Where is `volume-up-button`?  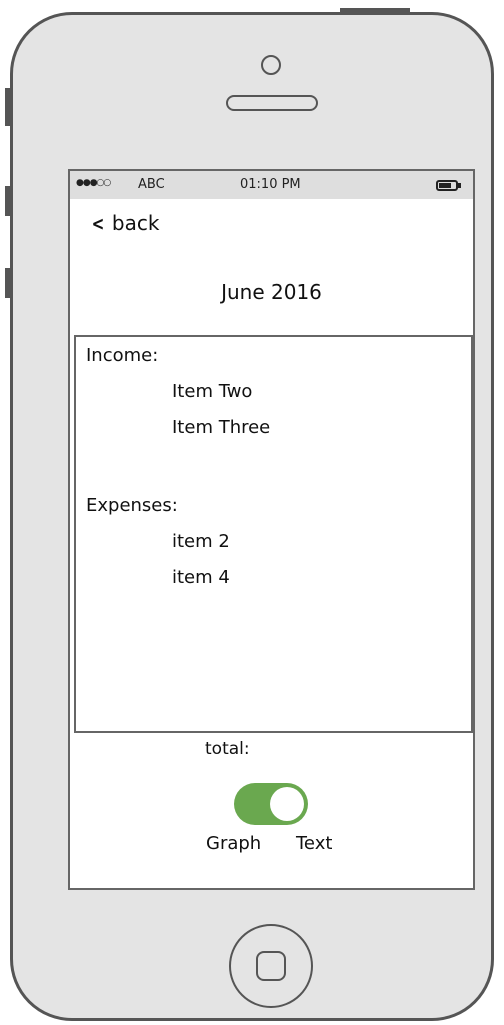
volume-up-button is located at coordinates (7, 201).